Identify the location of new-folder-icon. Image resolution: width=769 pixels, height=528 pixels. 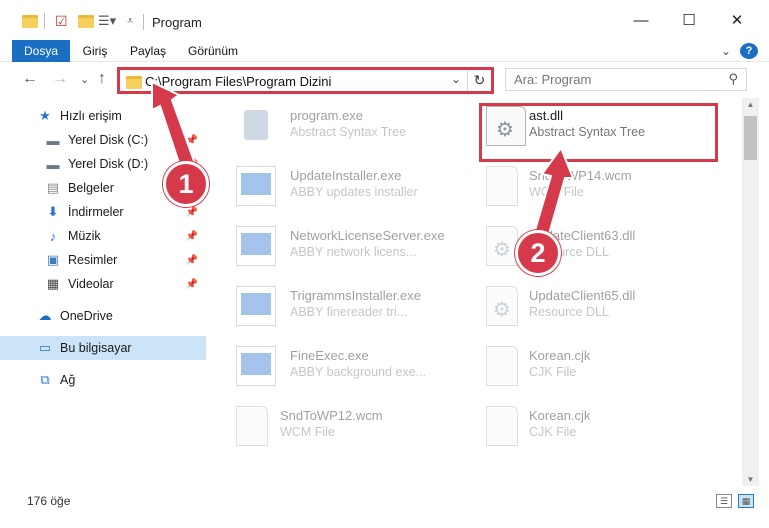
(86, 21).